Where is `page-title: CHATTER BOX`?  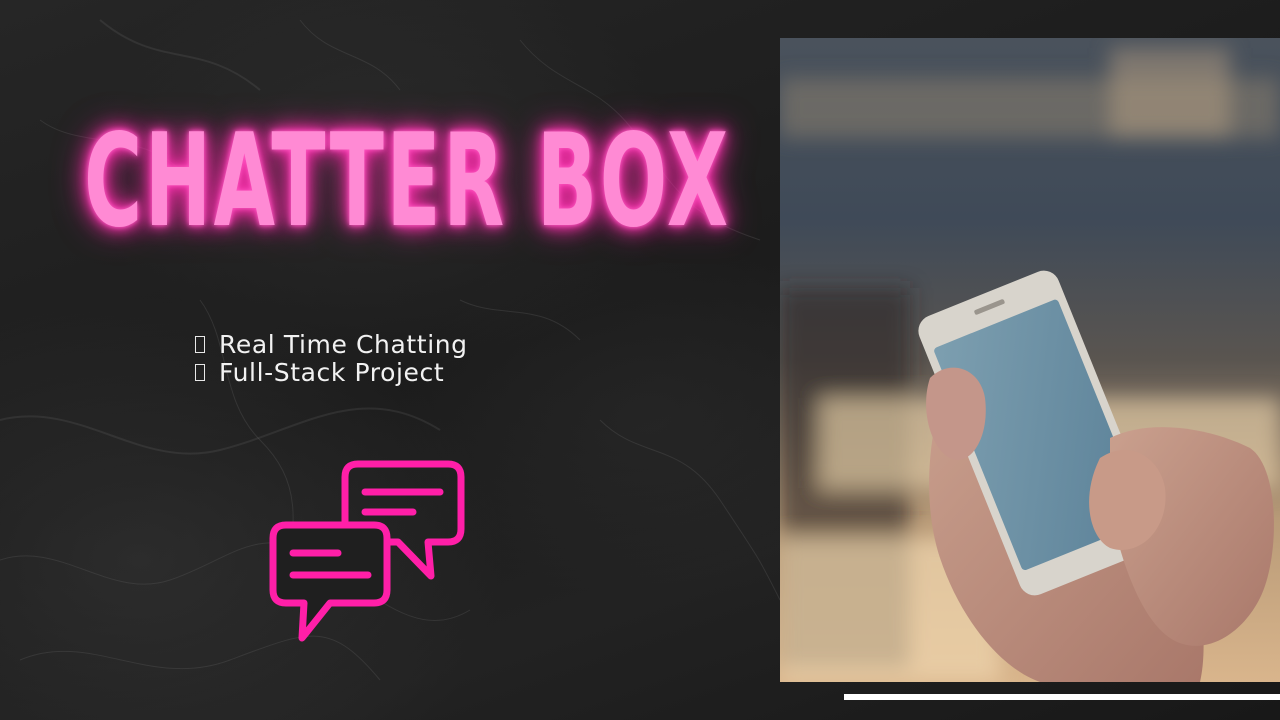 page-title: CHATTER BOX is located at coordinates (407, 181).